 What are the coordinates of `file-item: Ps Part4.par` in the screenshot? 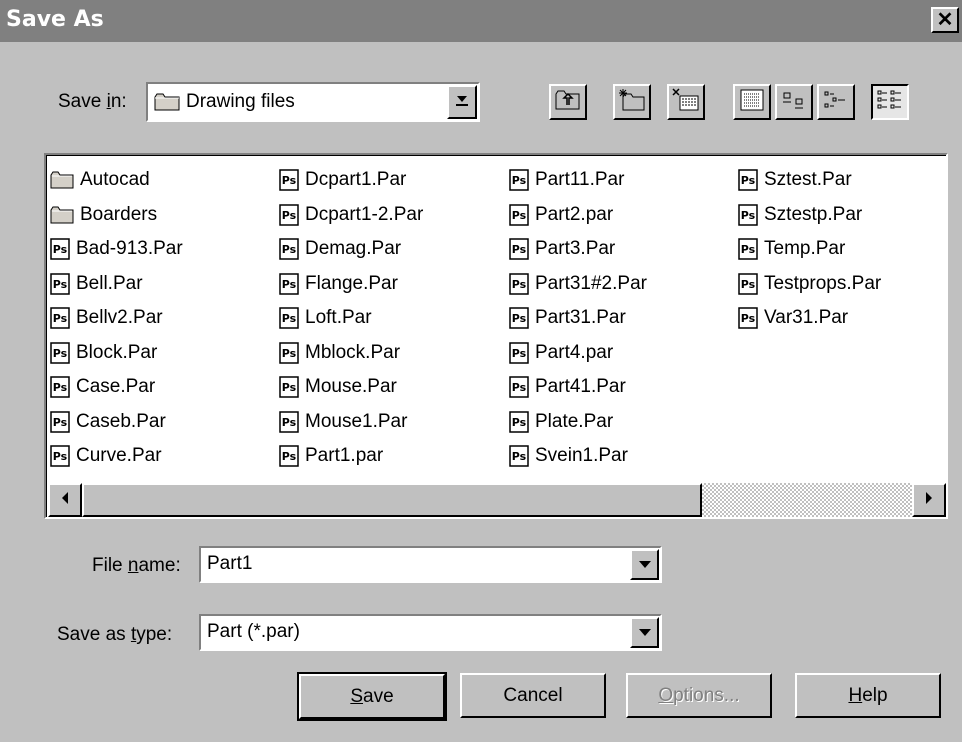 It's located at (578, 353).